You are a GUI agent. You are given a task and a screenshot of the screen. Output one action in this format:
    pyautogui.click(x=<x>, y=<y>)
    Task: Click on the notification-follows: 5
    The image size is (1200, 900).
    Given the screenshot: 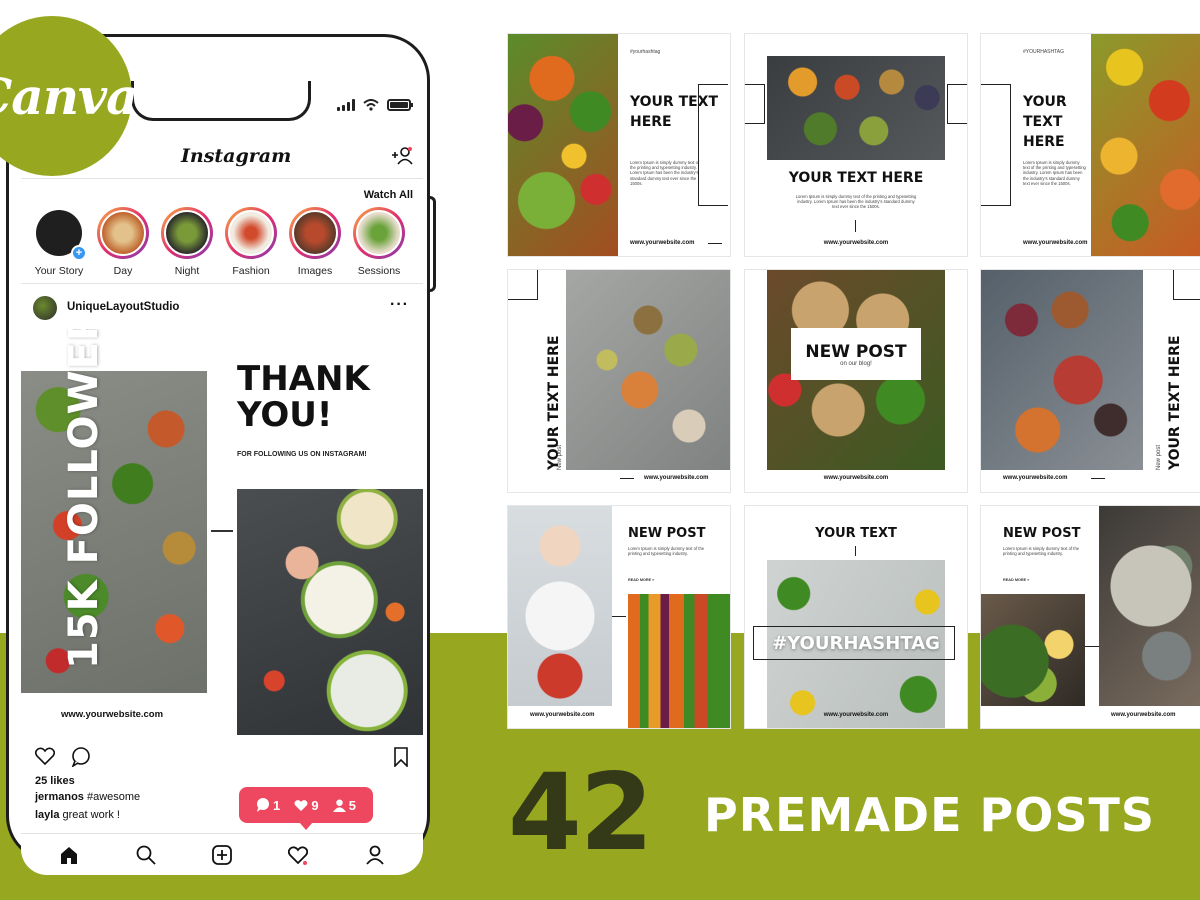 What is the action you would take?
    pyautogui.click(x=344, y=805)
    